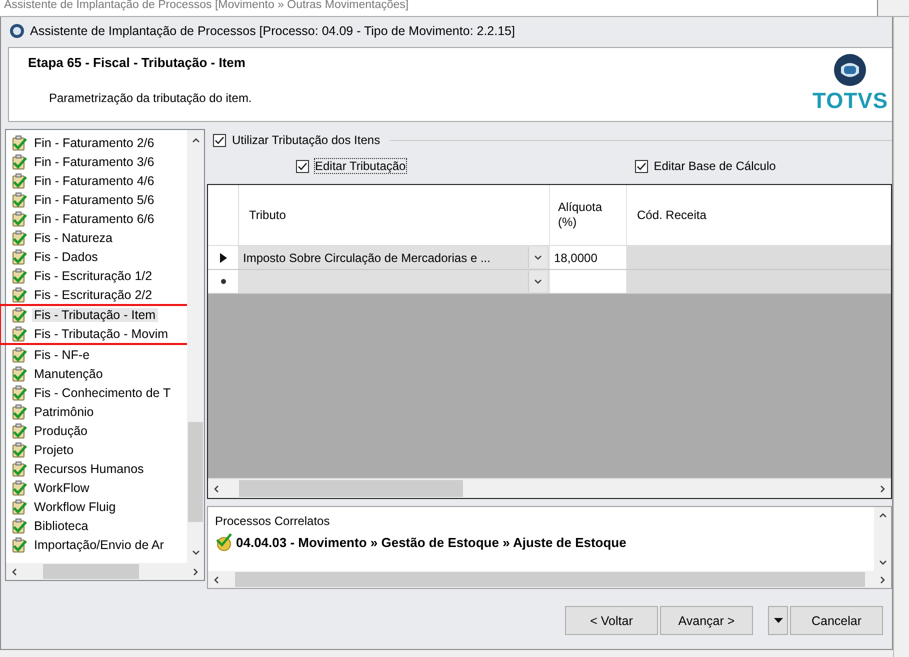 Image resolution: width=909 pixels, height=657 pixels. Describe the element at coordinates (93, 275) in the screenshot. I see `item-label: Fis - Escrituração 1/2` at that location.